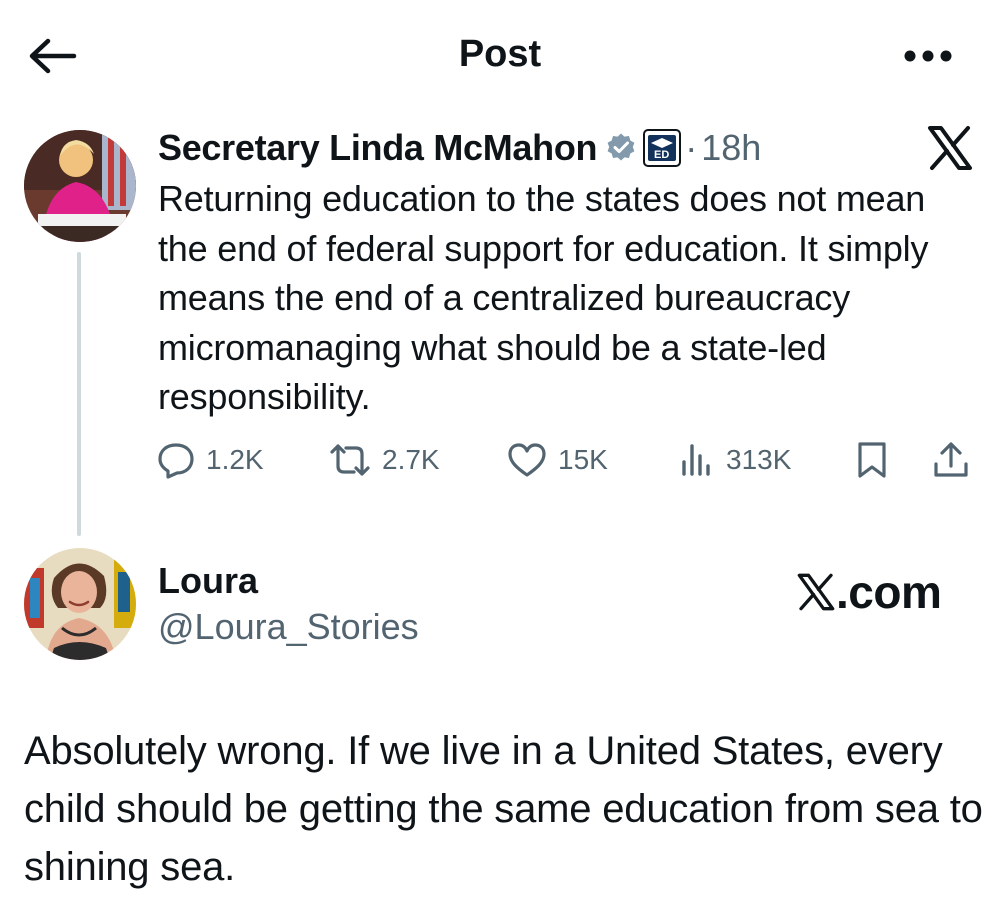  I want to click on top-bar: Post, so click(500, 56).